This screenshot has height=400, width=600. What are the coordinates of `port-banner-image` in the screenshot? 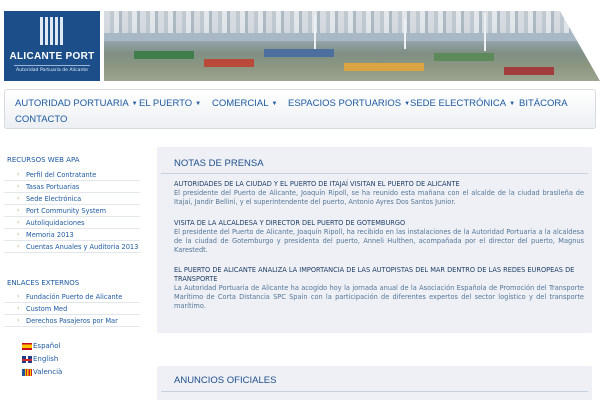 It's located at (352, 46).